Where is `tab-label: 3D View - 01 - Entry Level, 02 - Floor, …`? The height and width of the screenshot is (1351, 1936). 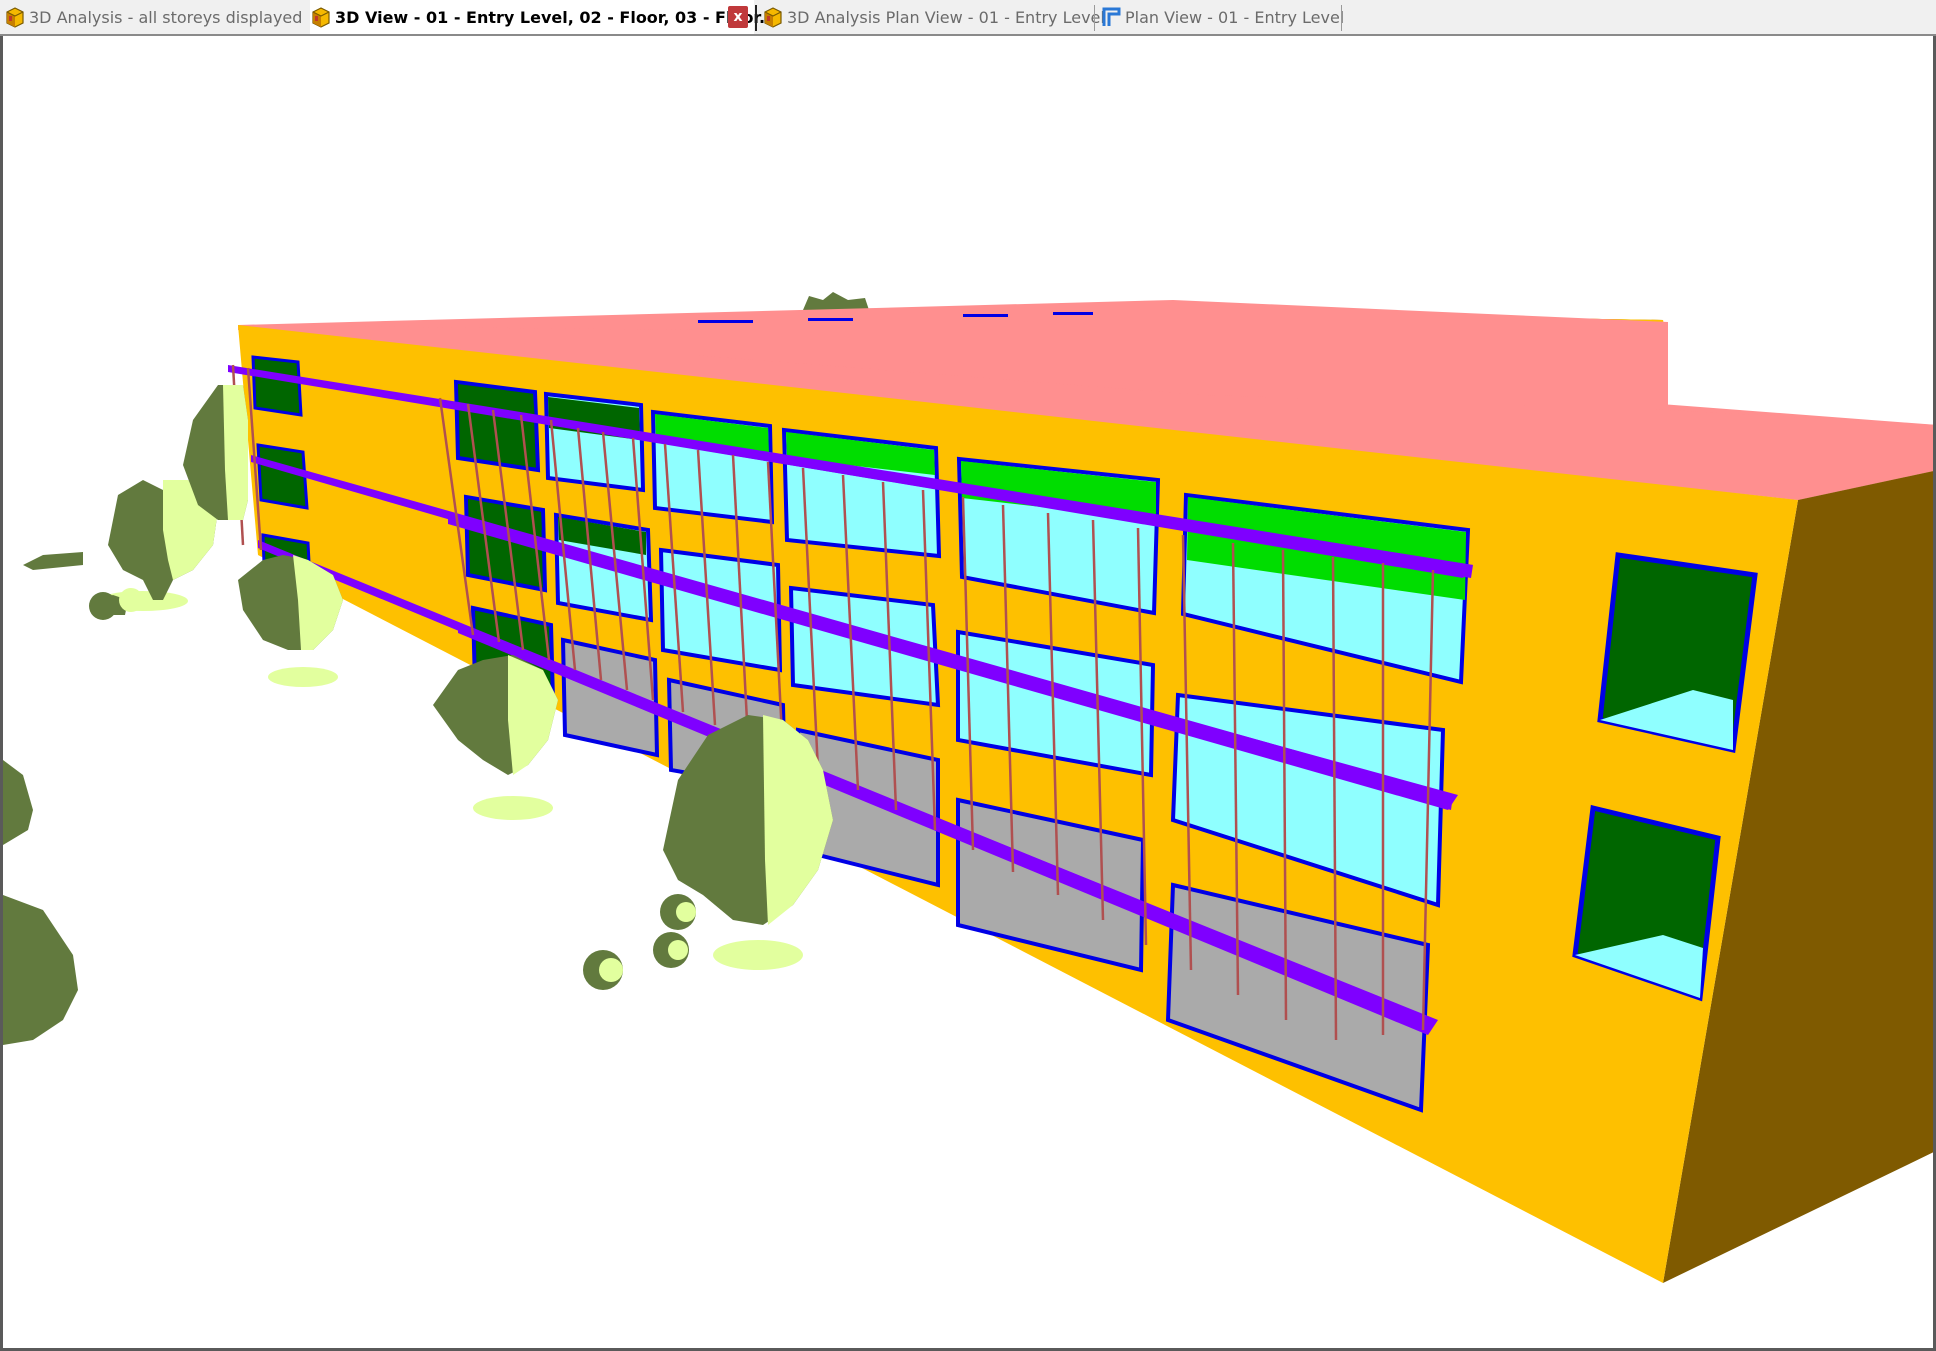 tab-label: 3D View - 01 - Entry Level, 02 - Floor, … is located at coordinates (556, 17).